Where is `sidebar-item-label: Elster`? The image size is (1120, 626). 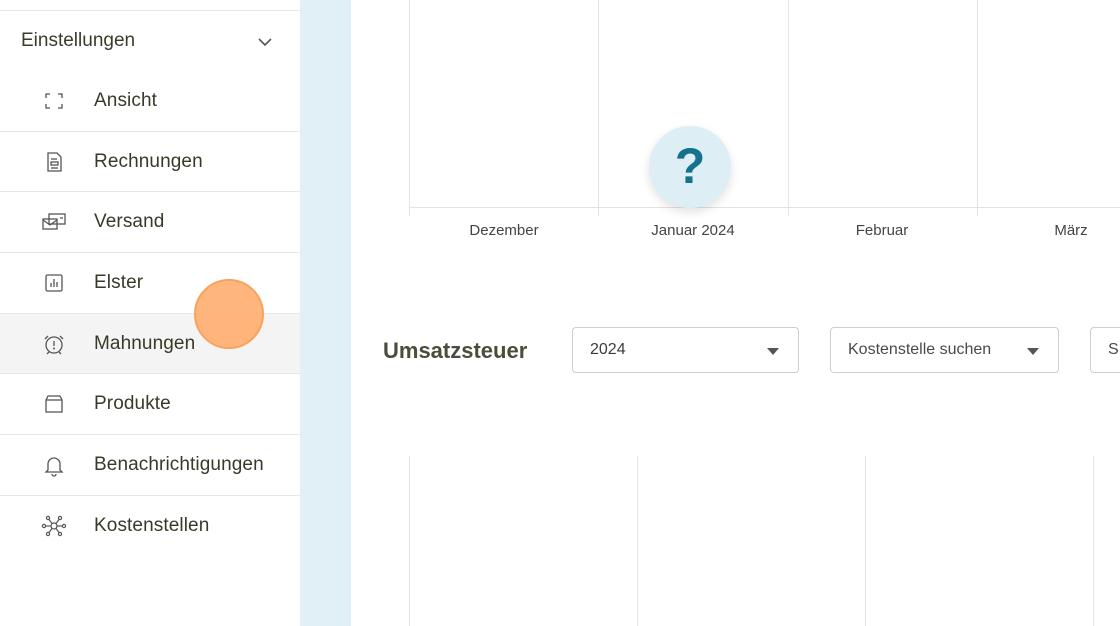
sidebar-item-label: Elster is located at coordinates (119, 282).